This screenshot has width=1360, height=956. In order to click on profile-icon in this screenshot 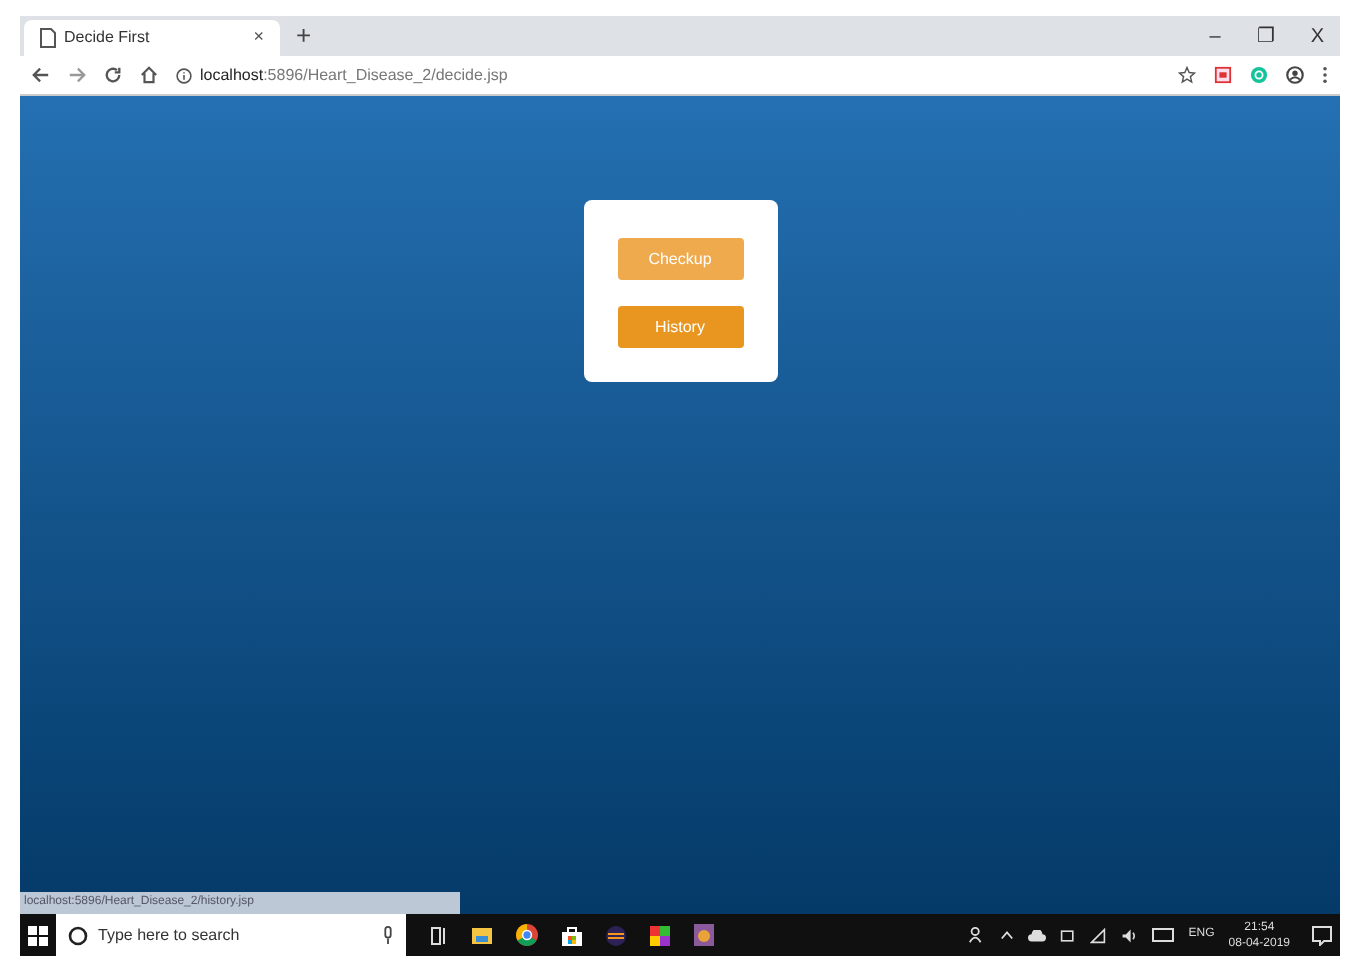, I will do `click(1295, 75)`.